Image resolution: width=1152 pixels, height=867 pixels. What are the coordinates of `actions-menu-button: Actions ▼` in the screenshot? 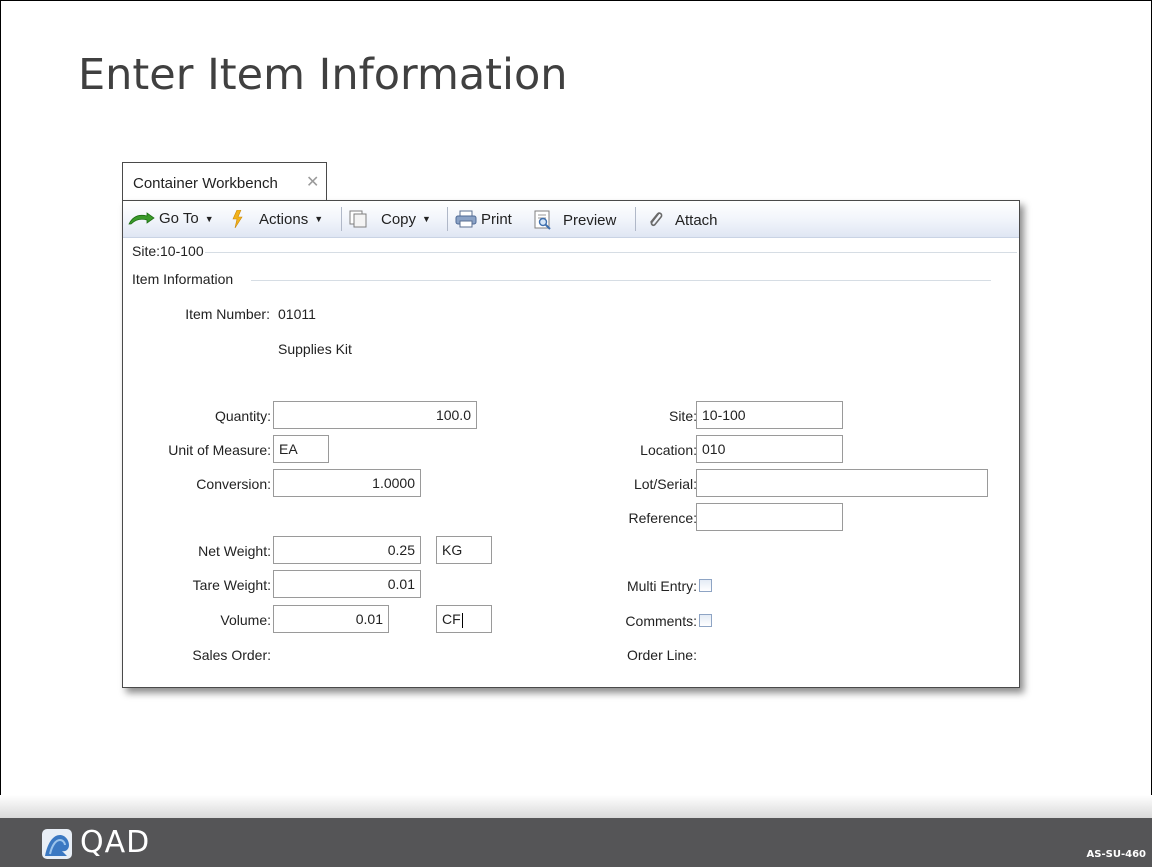 It's located at (277, 219).